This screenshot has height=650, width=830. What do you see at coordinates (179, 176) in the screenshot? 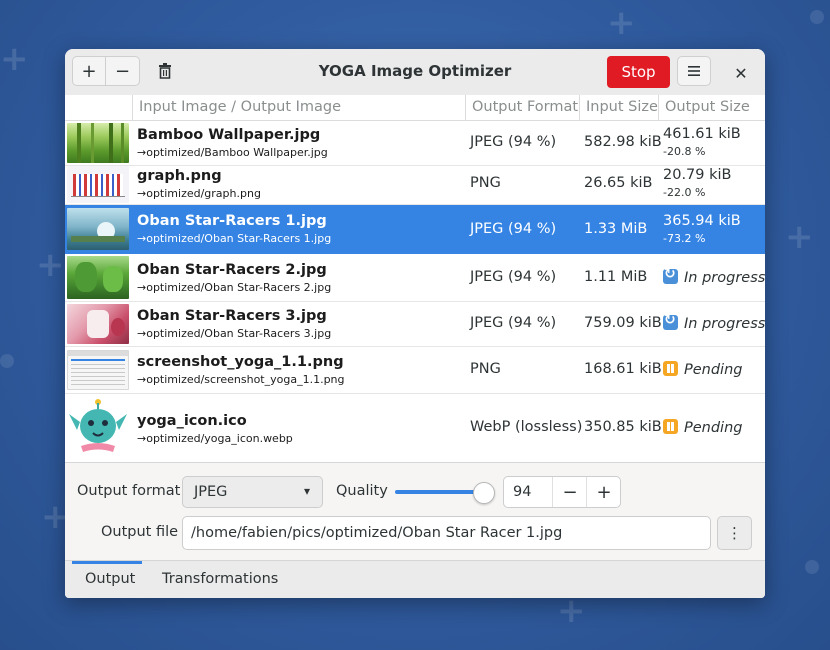
I see `input-file-name: graph.png` at bounding box center [179, 176].